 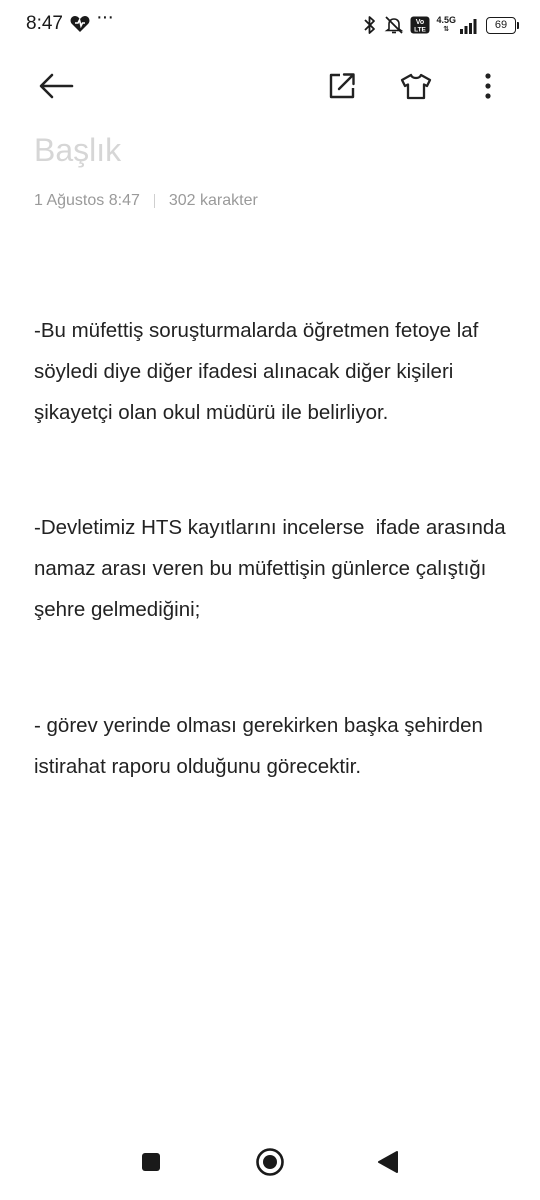 What do you see at coordinates (146, 201) in the screenshot?
I see `note-meta: 1 Ağustos 8:47 302 karakter` at bounding box center [146, 201].